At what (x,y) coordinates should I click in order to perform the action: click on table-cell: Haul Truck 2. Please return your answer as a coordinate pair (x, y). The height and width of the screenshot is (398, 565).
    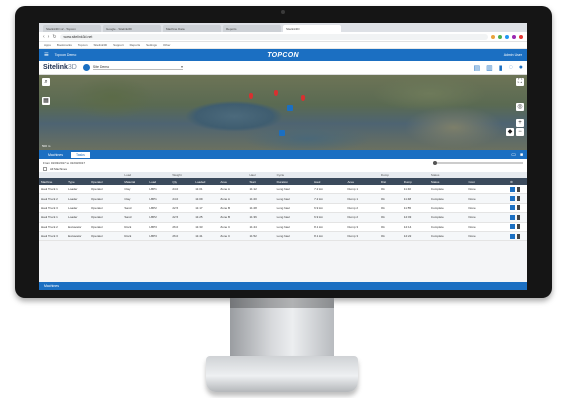
    Looking at the image, I should click on (53, 198).